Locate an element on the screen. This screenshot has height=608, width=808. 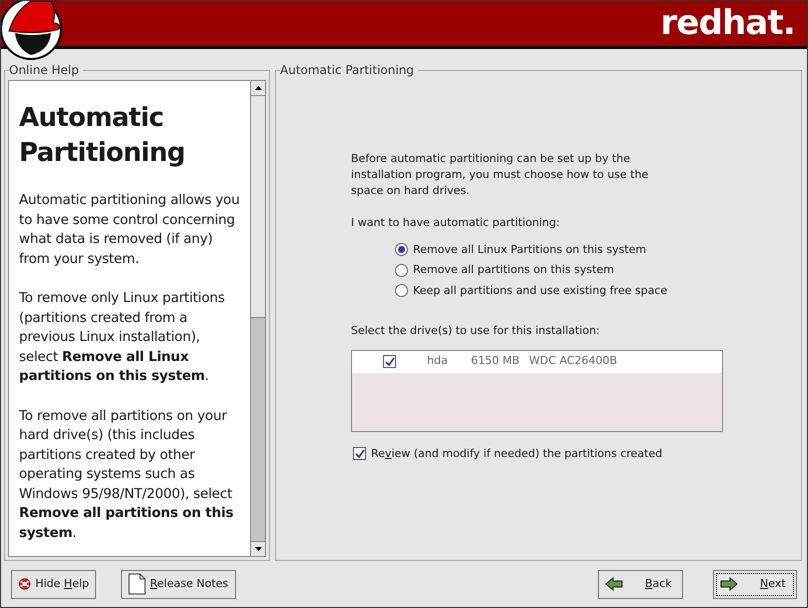
drive-row: hda 6150 MB WDC AC26400B is located at coordinates (537, 361).